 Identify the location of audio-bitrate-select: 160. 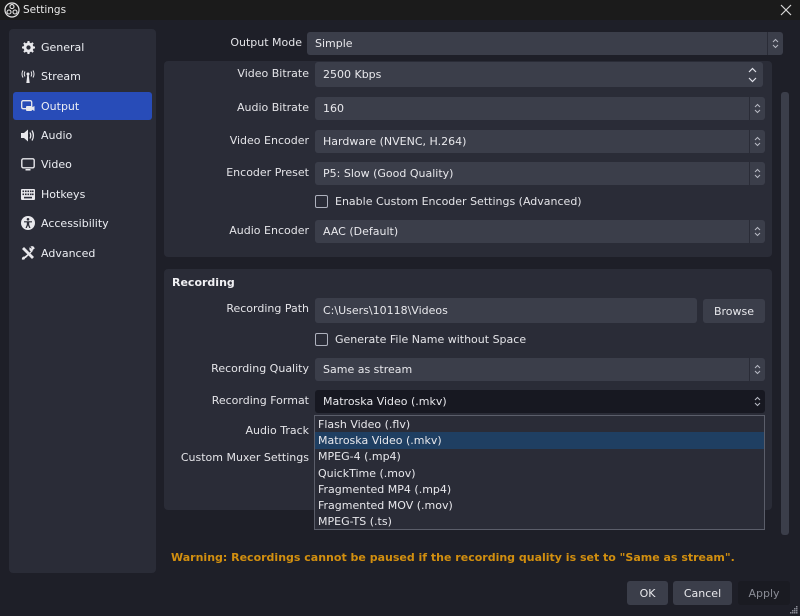
(540, 108).